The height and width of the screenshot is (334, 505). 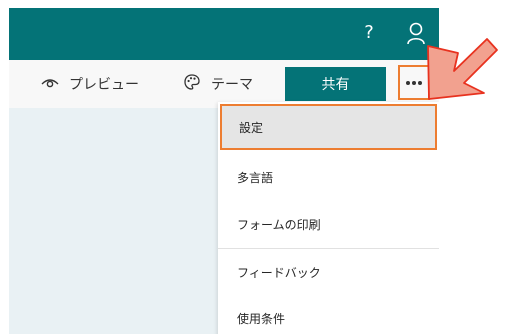 I want to click on menu-item-print-form: フォームの印刷, so click(x=328, y=224).